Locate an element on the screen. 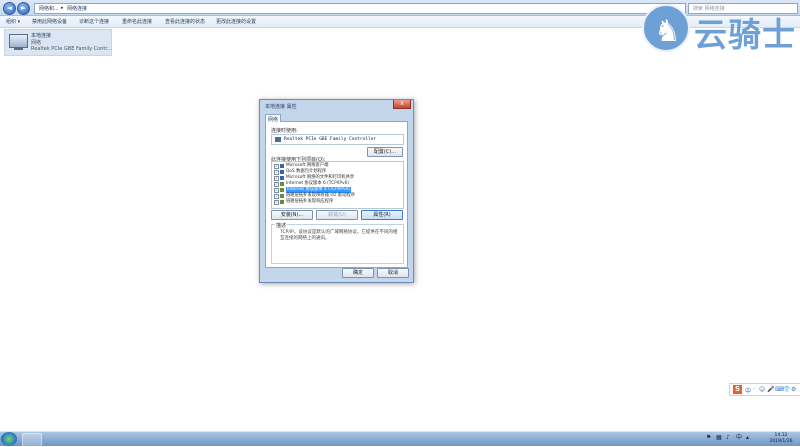 Image resolution: width=800 pixels, height=447 pixels. brand-logo-text: 云骑士 is located at coordinates (745, 34).